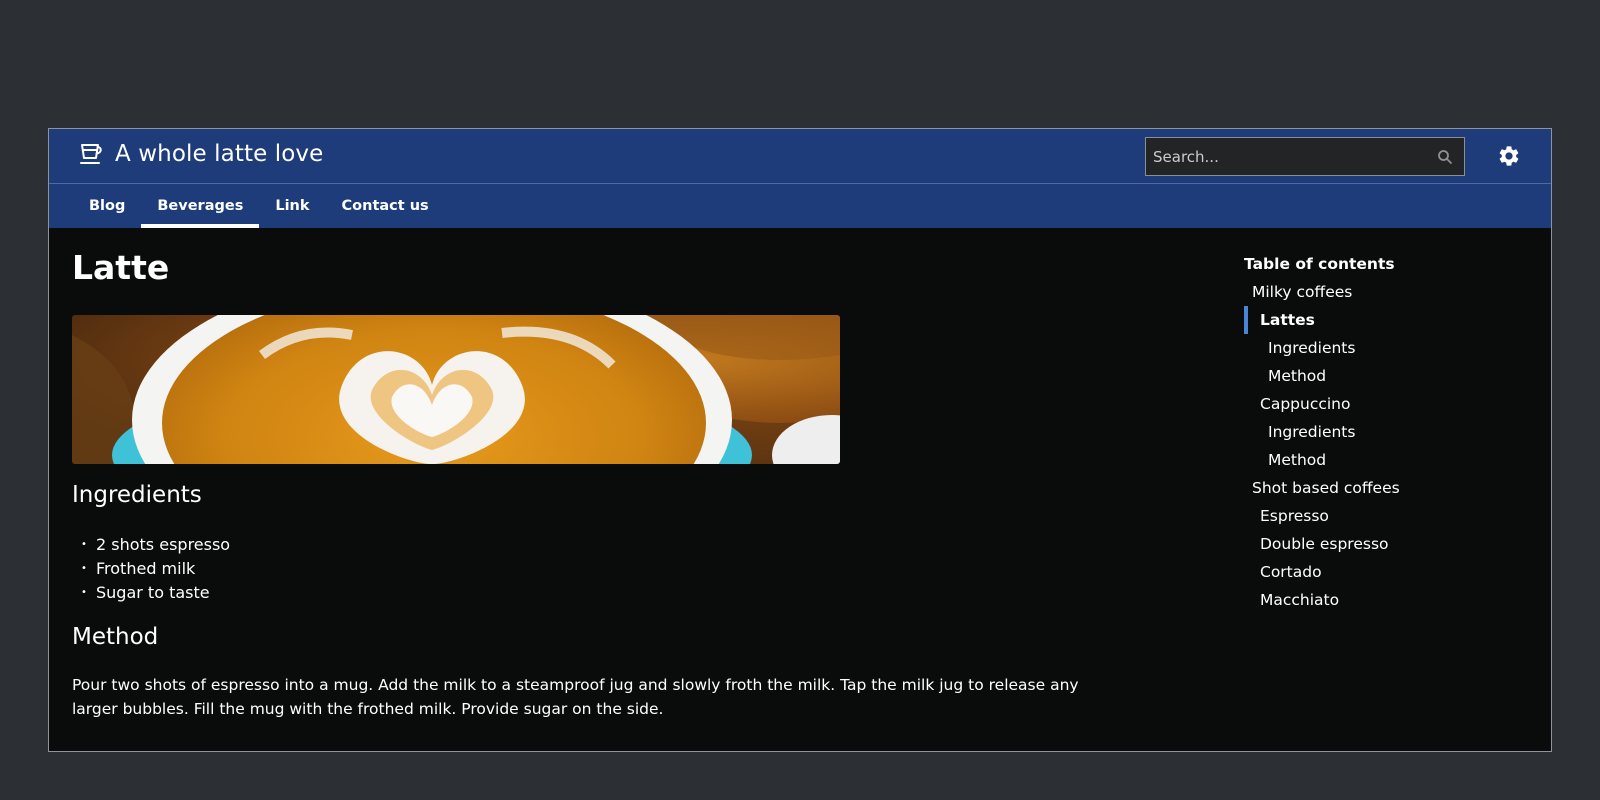  Describe the element at coordinates (1384, 292) in the screenshot. I see `toc-item-milky-coffees: Milky coffees` at that location.